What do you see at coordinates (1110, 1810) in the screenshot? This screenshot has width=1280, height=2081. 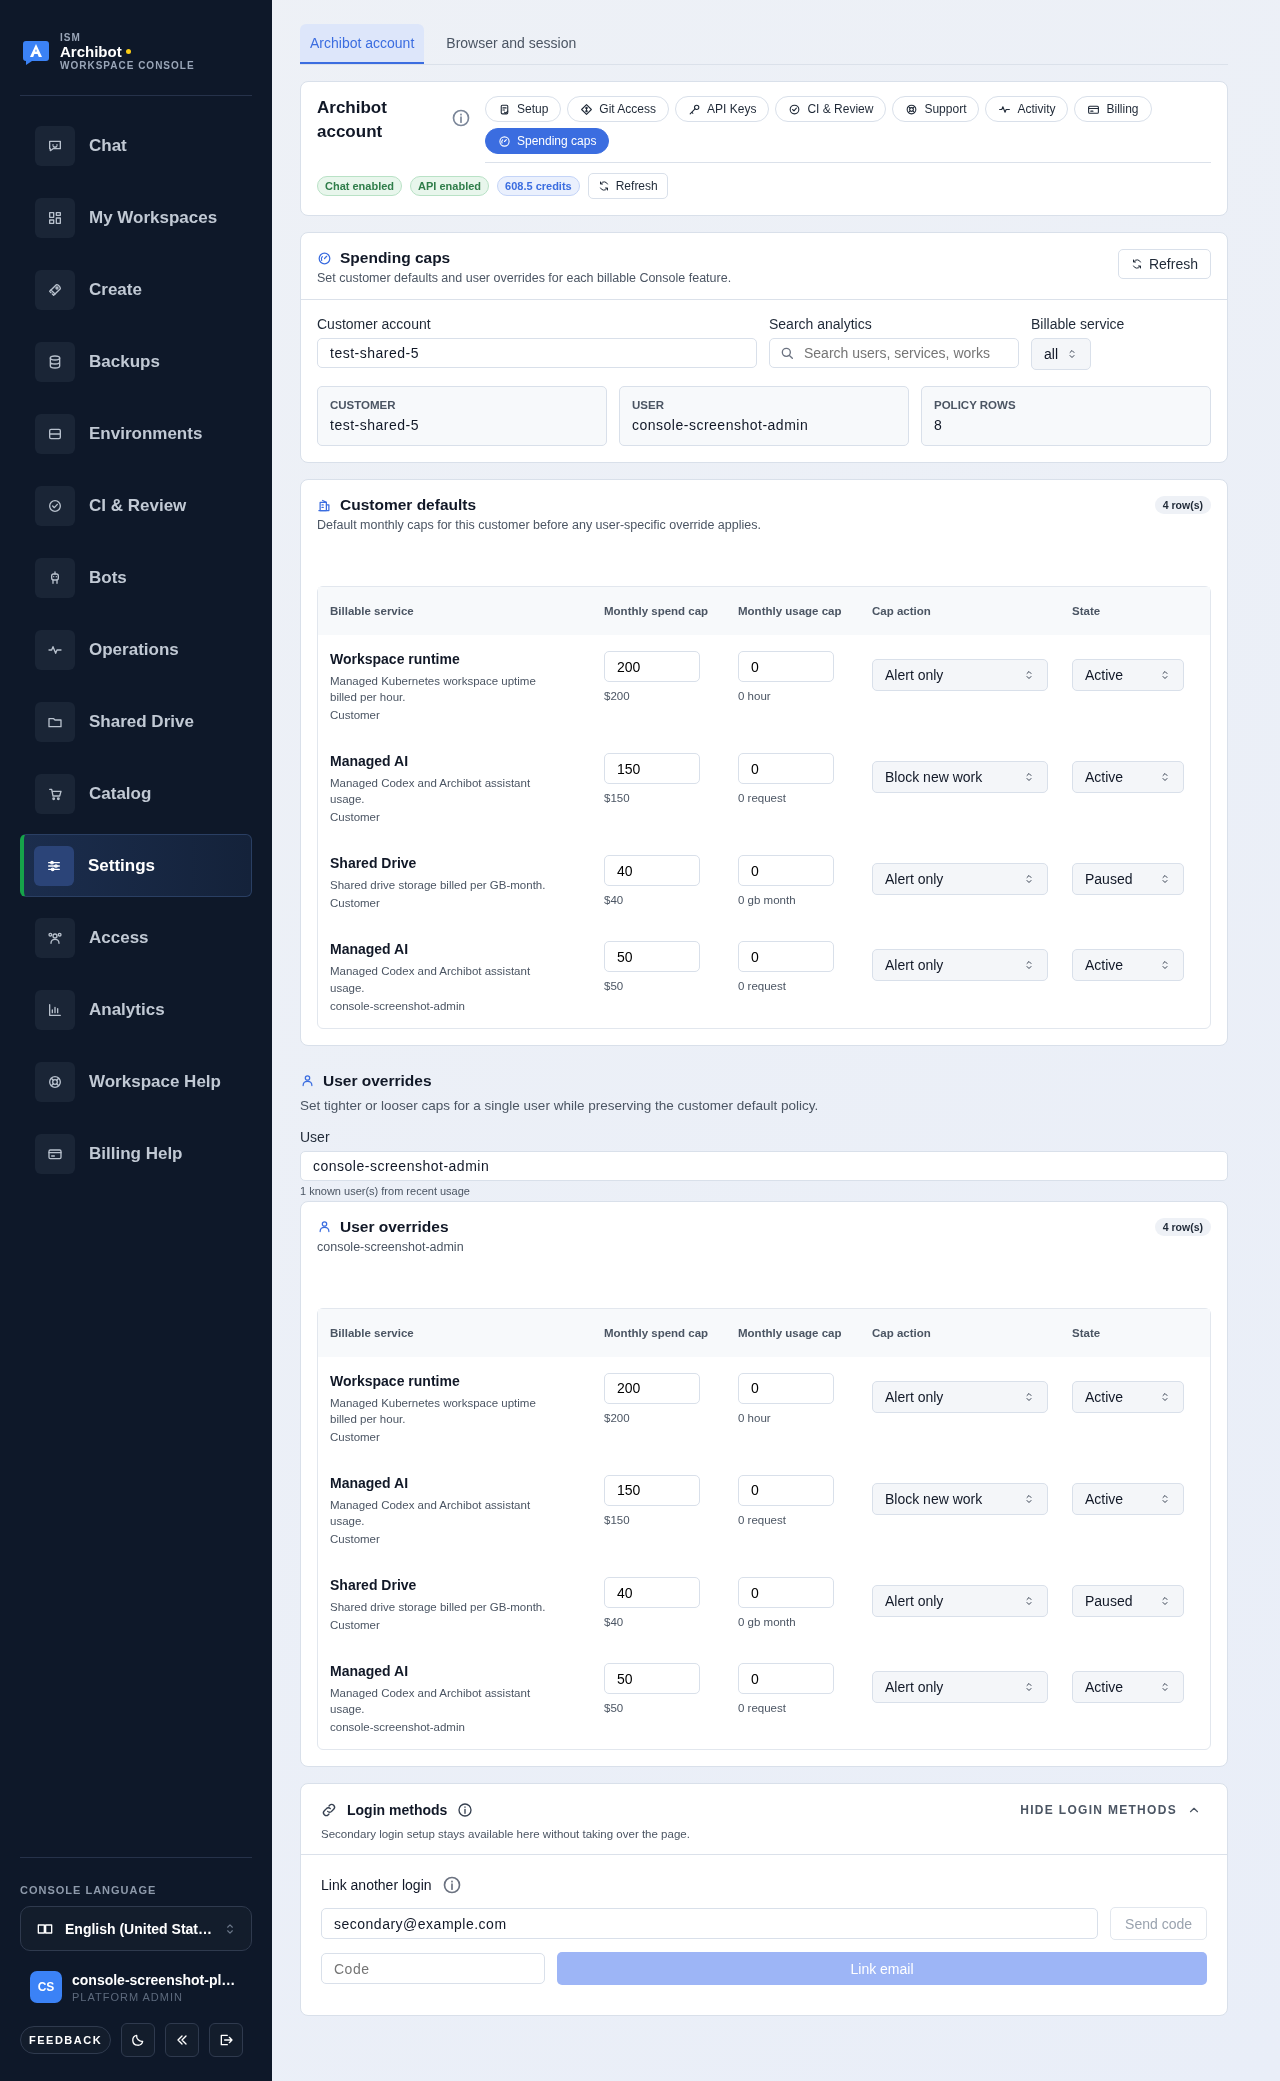 I see `hide-login-methods-button: HIDE LOGIN METHODS` at bounding box center [1110, 1810].